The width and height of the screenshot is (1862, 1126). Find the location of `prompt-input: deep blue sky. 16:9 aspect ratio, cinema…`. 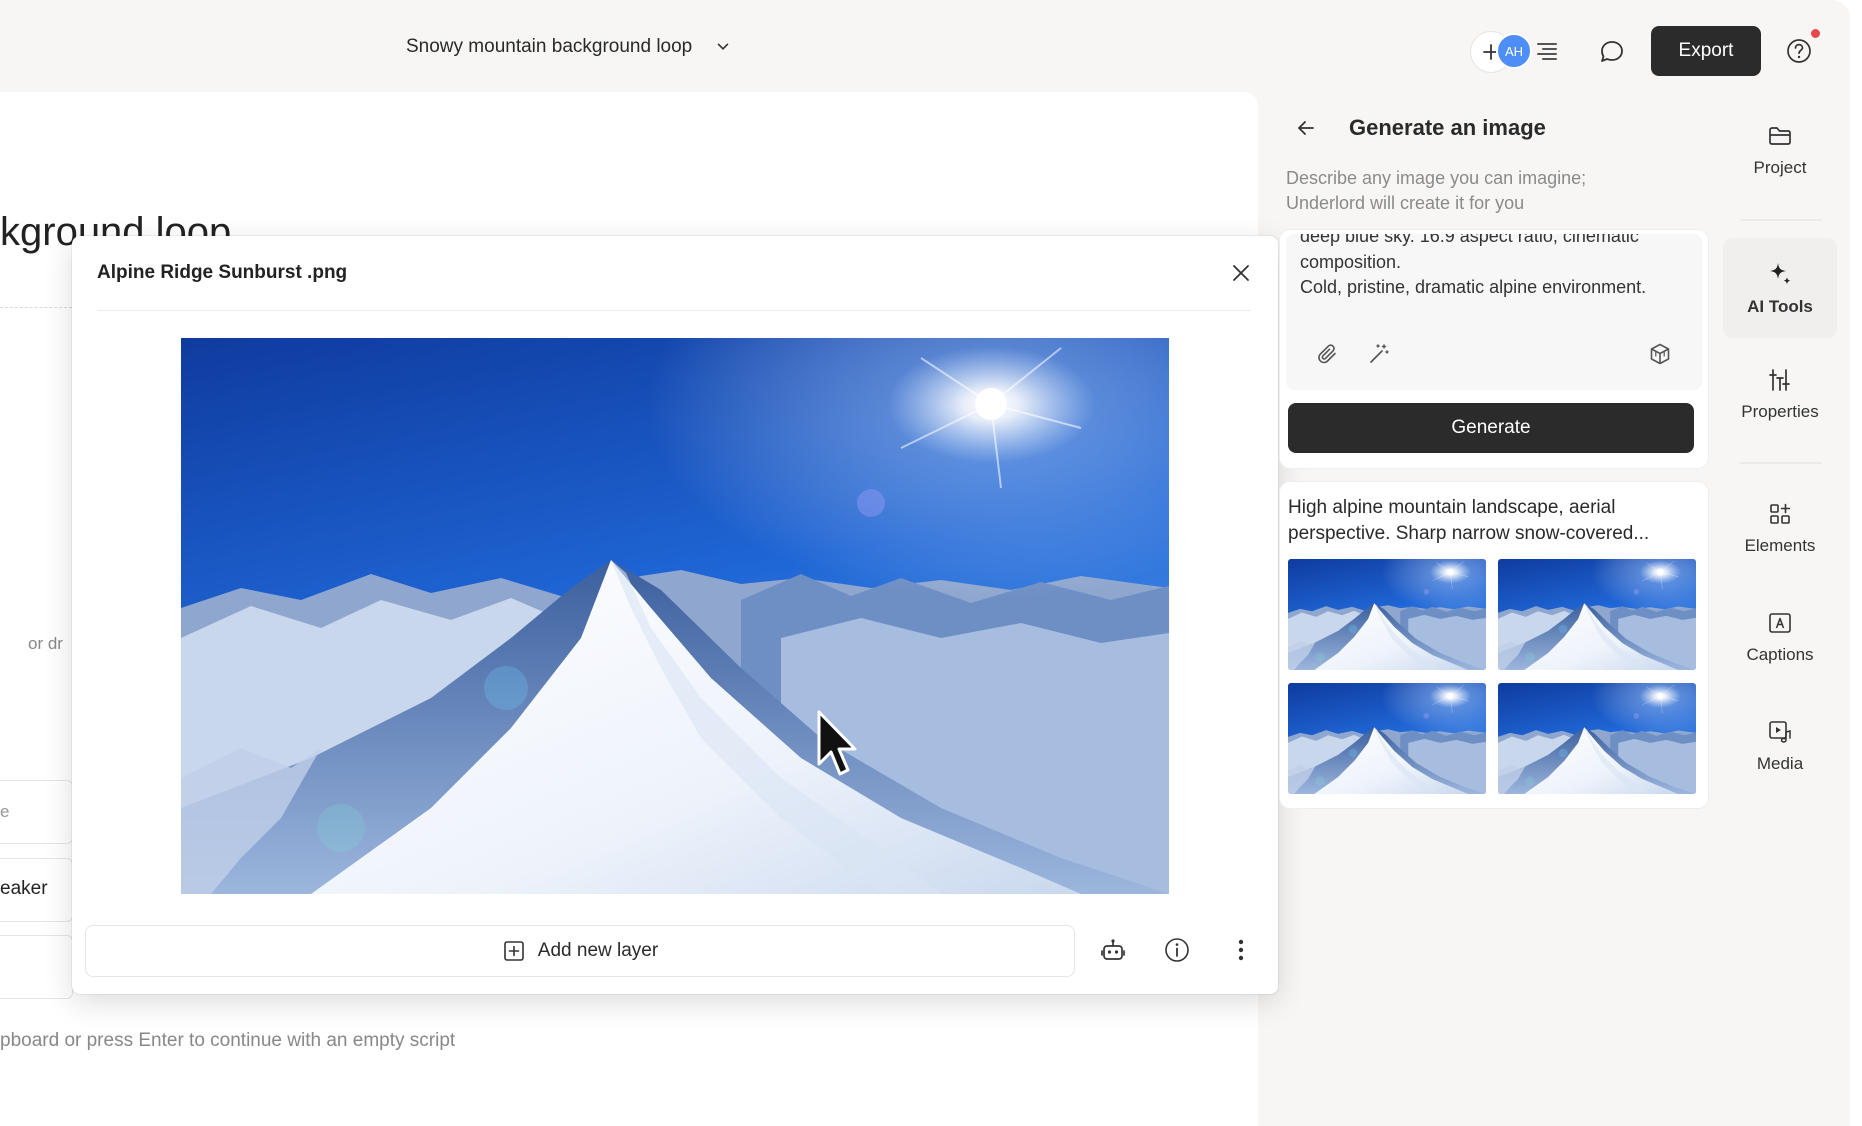

prompt-input: deep blue sky. 16:9 aspect ratio, cinema… is located at coordinates (1494, 312).